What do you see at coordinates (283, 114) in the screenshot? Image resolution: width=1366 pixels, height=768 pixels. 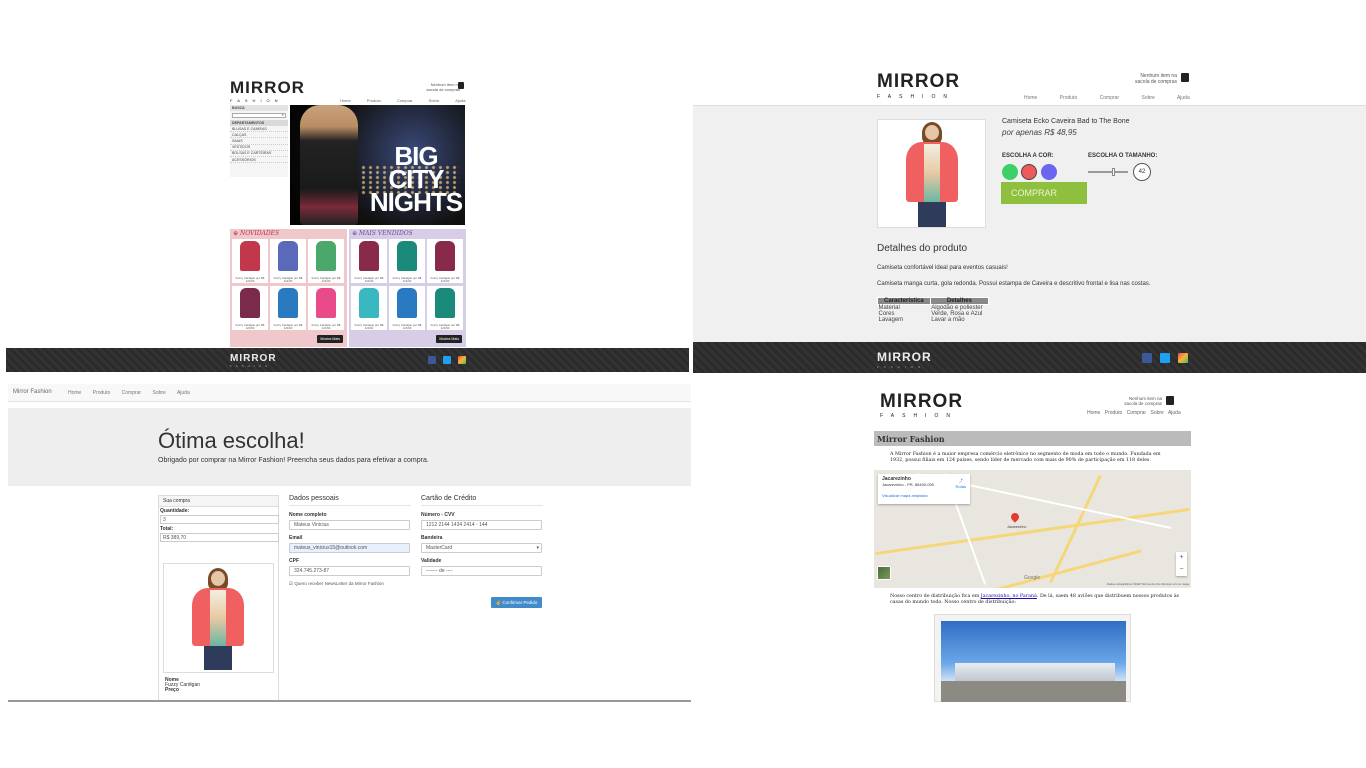 I see `search-icon: ⌕` at bounding box center [283, 114].